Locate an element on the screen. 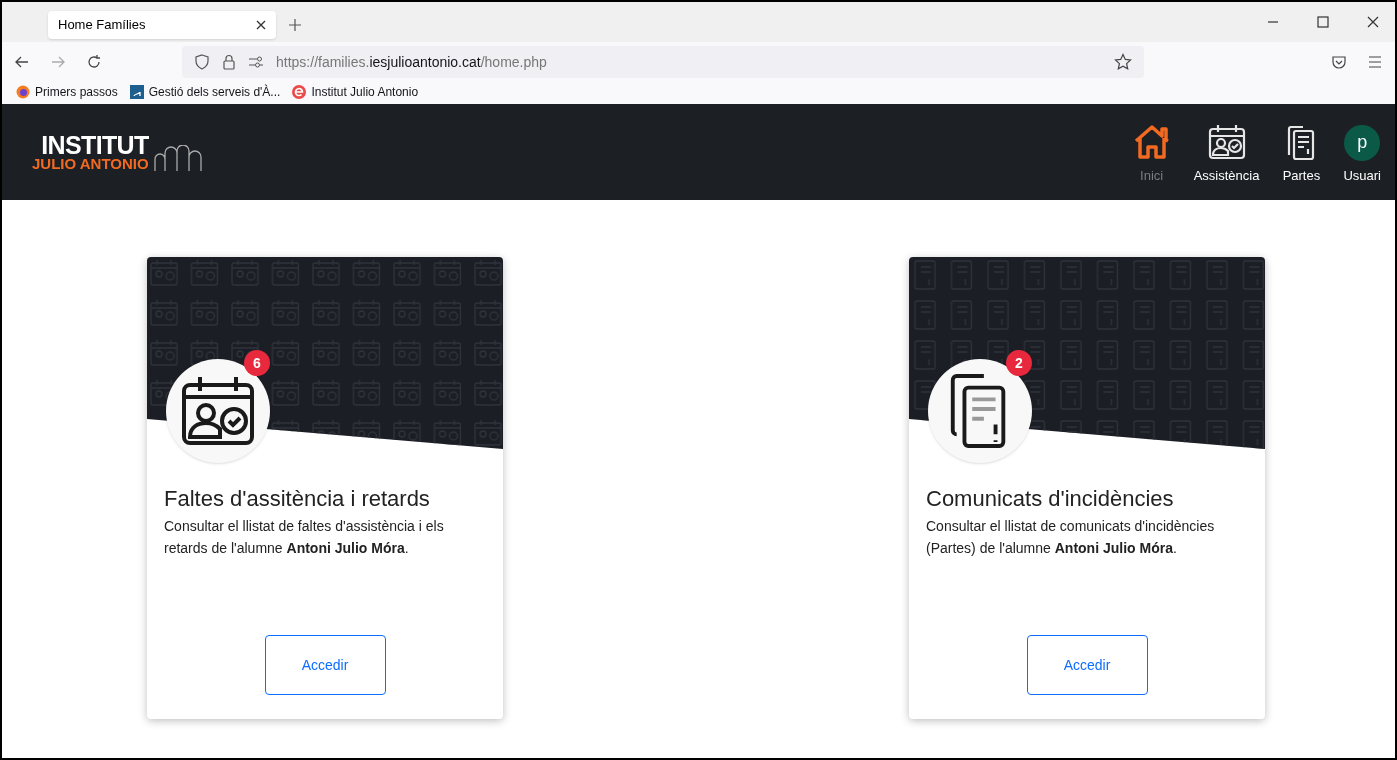  browser-tab: Home Famílies is located at coordinates (162, 25).